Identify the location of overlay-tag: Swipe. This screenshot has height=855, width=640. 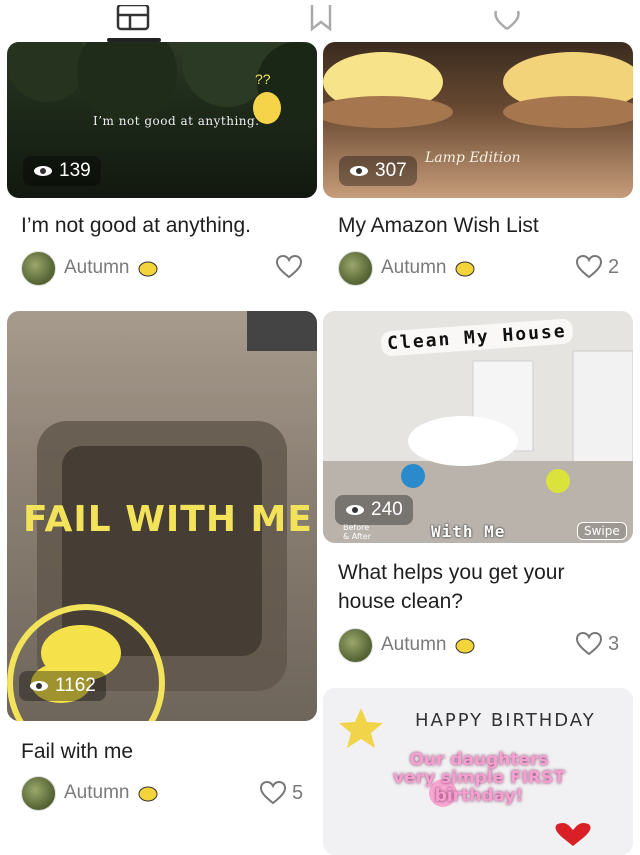
(602, 531).